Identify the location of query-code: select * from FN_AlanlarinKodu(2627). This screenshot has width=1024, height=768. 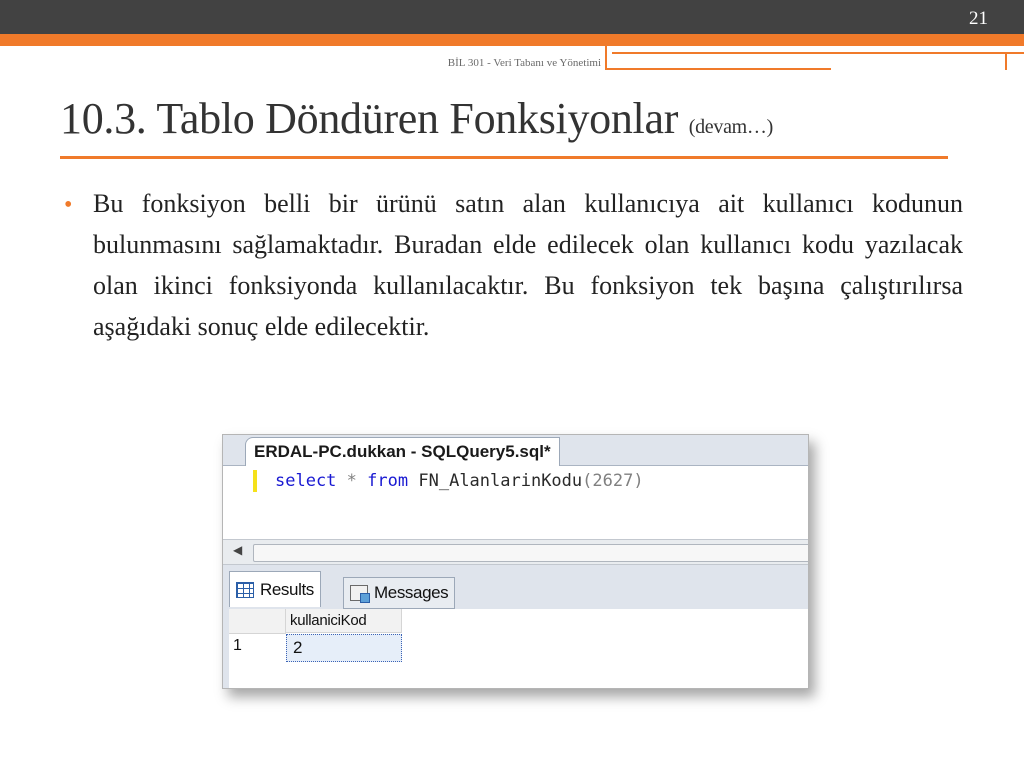
(459, 481).